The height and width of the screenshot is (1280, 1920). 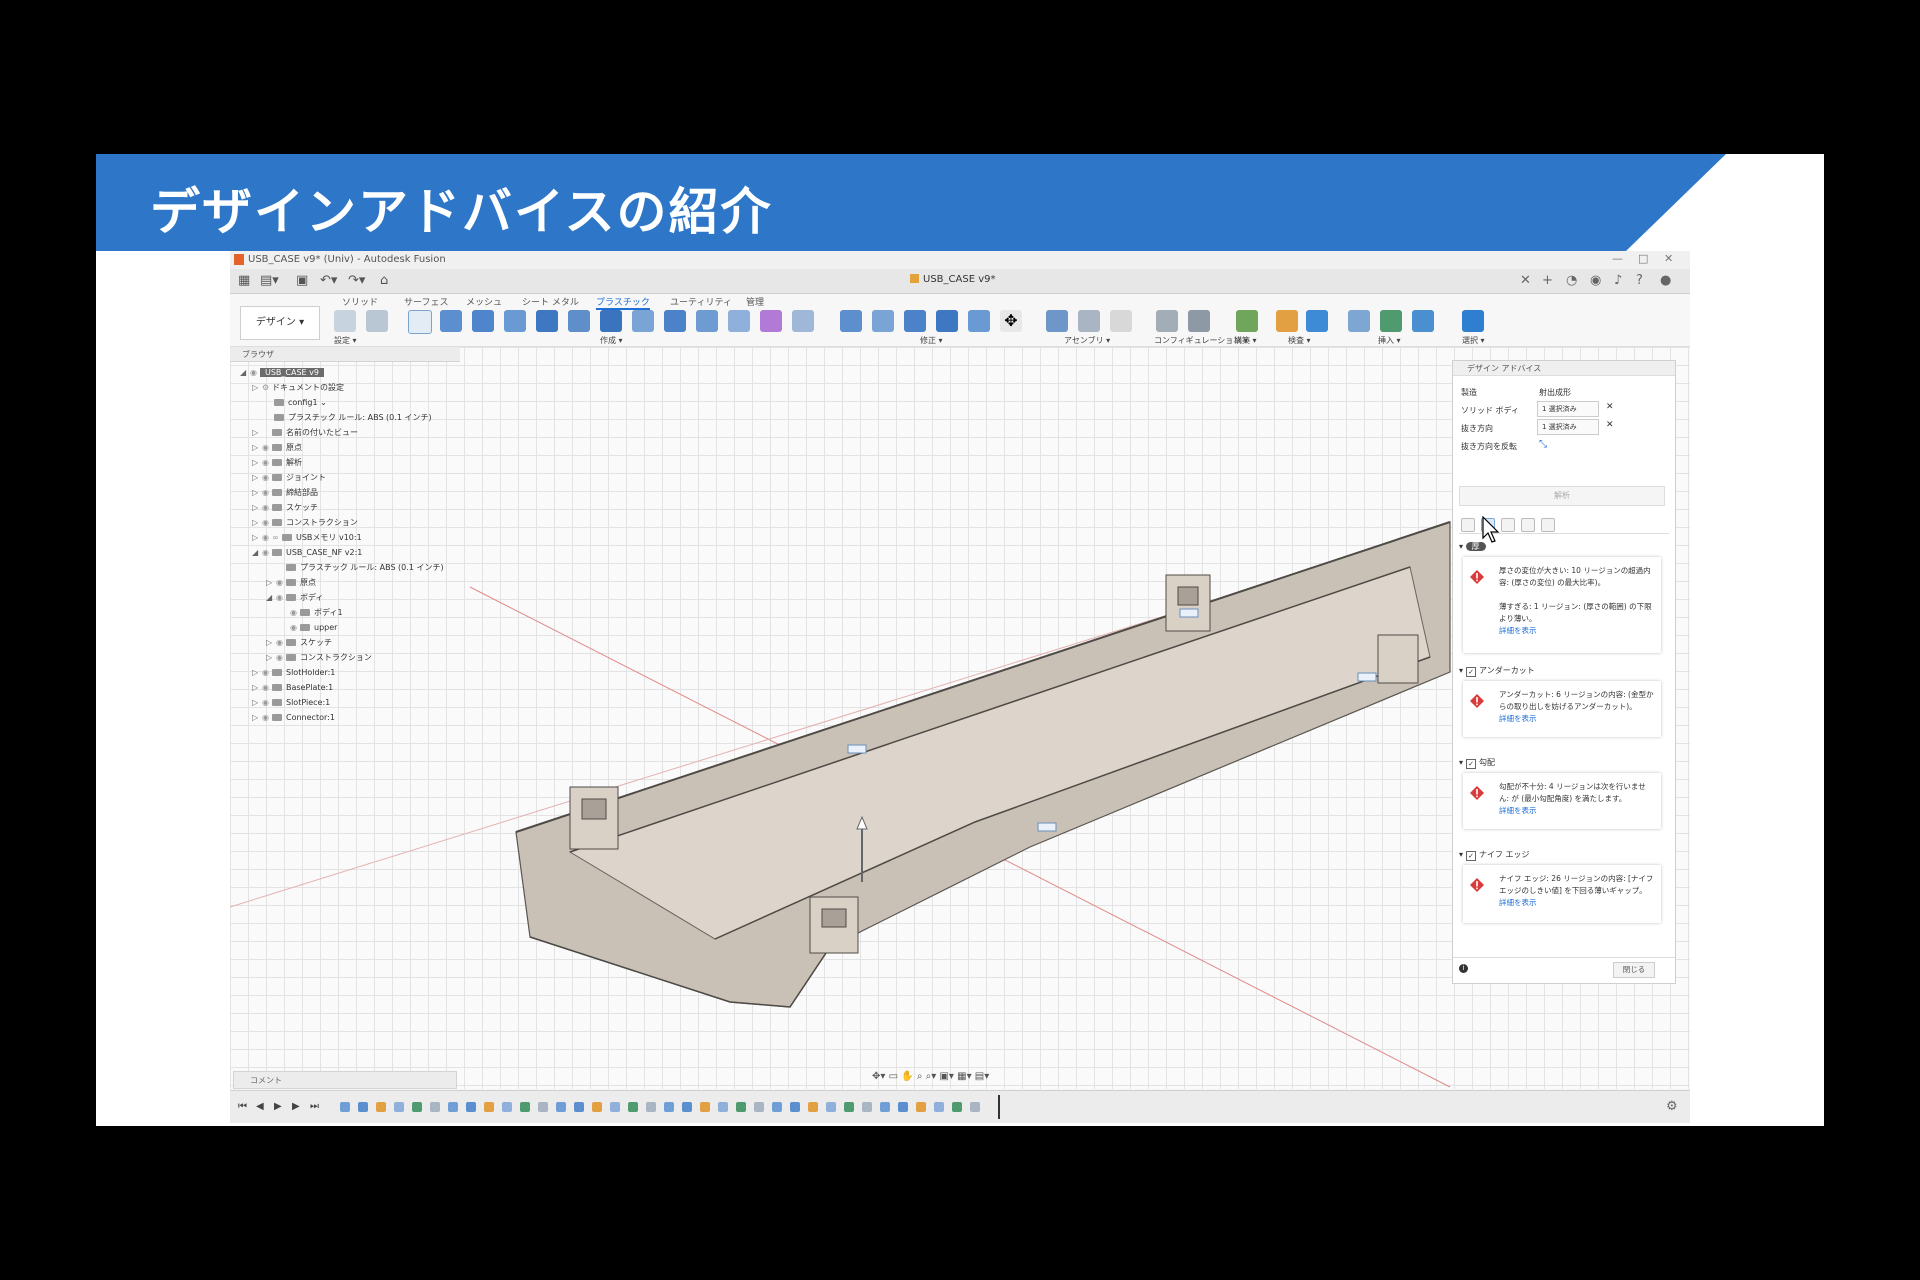 I want to click on go-to-start-icon: ⏮, so click(x=242, y=1106).